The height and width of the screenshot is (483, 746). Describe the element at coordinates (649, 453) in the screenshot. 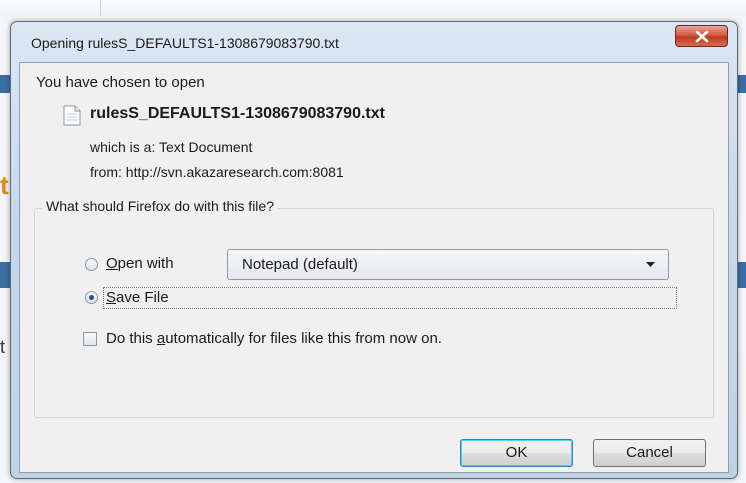

I see `cancel-button: Cancel` at that location.